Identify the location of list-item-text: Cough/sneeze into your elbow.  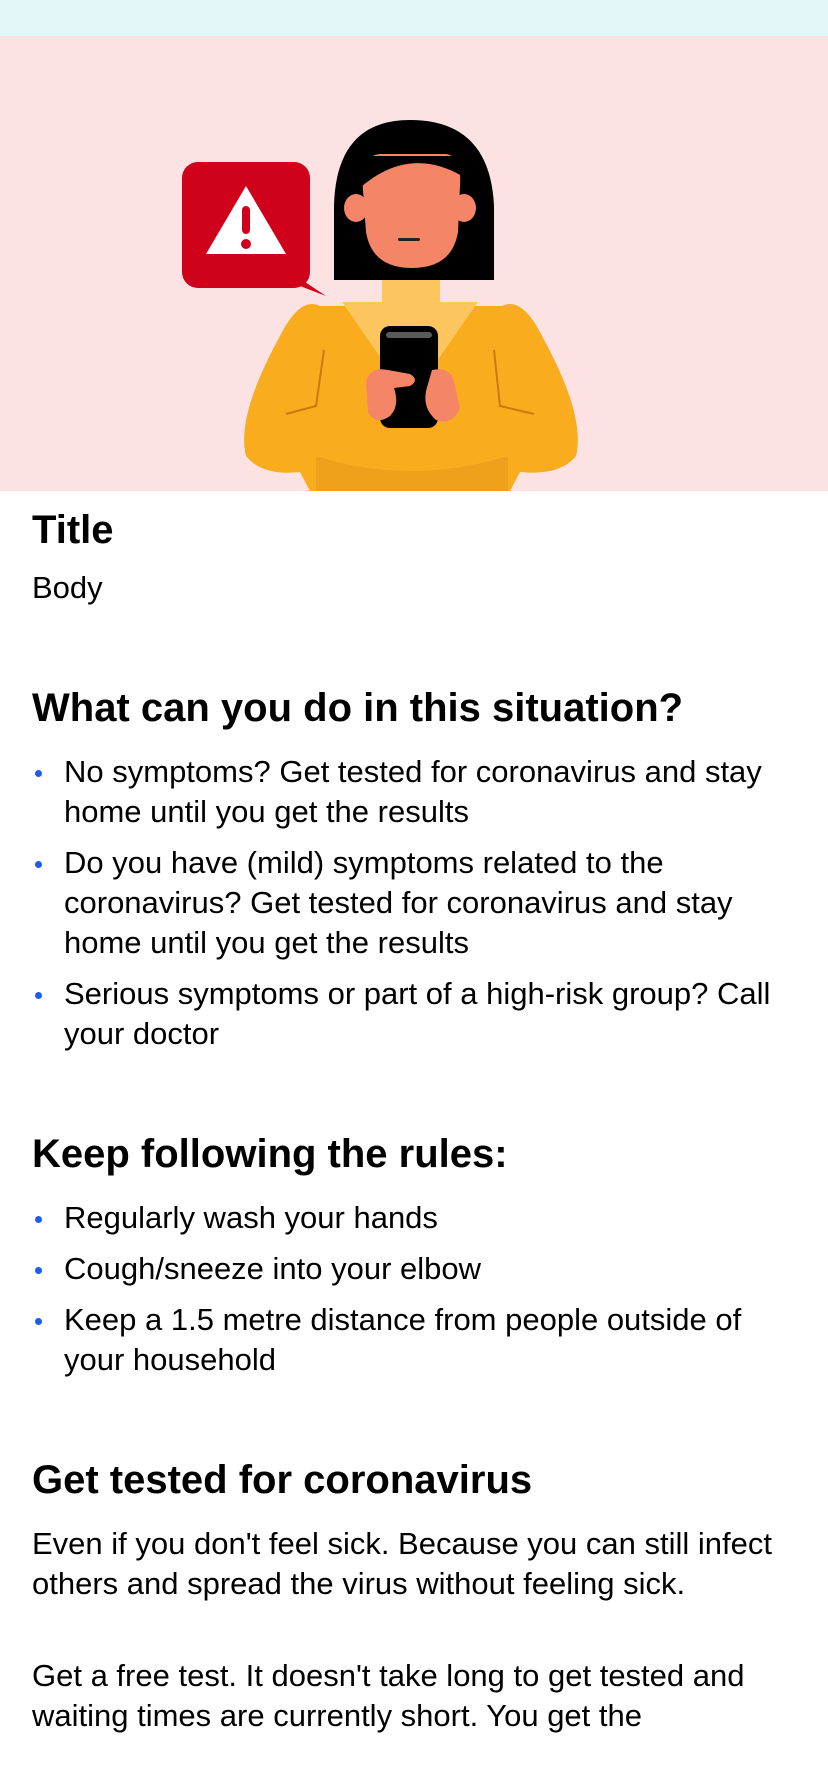
(273, 1268).